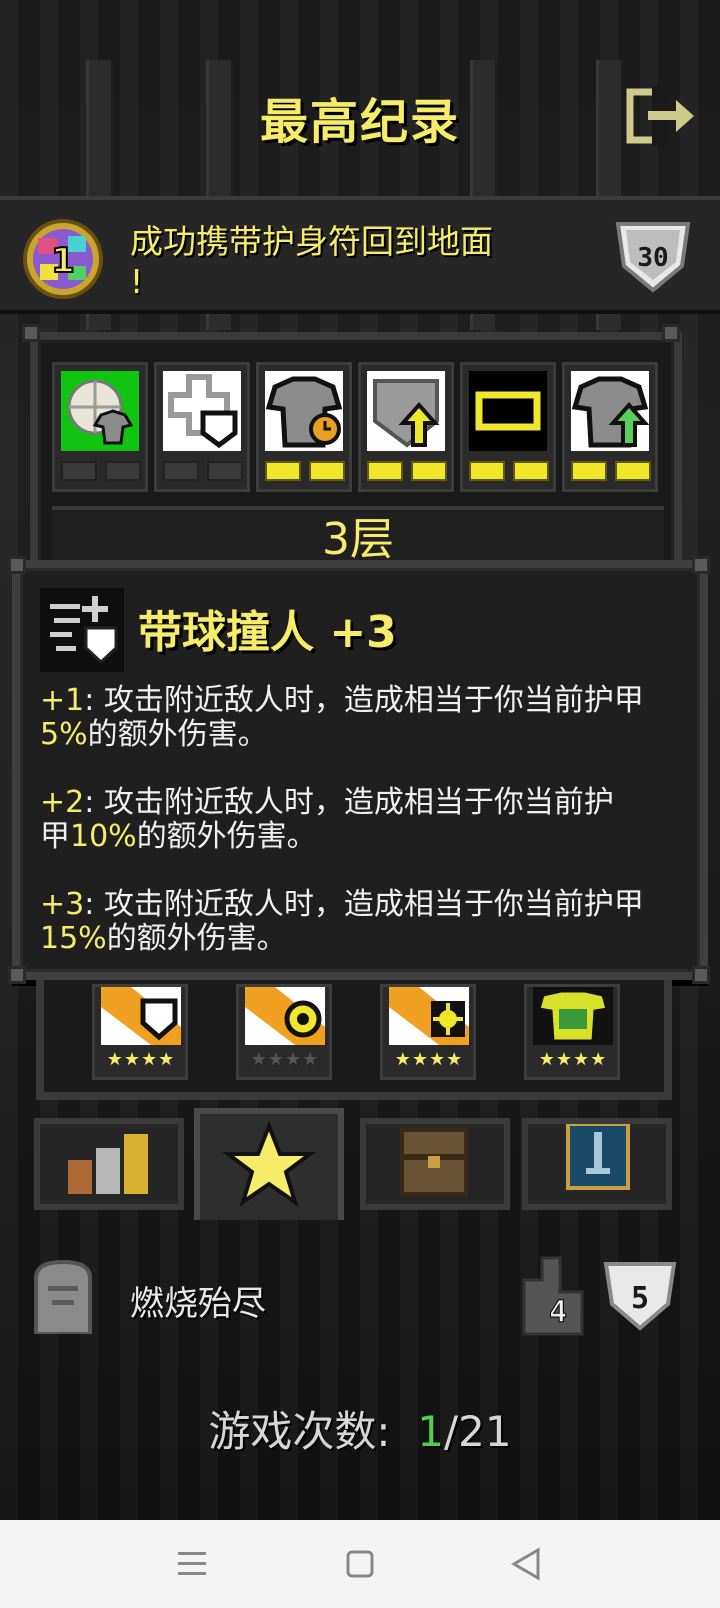 This screenshot has width=720, height=1608. I want to click on tab-journal, so click(435, 1164).